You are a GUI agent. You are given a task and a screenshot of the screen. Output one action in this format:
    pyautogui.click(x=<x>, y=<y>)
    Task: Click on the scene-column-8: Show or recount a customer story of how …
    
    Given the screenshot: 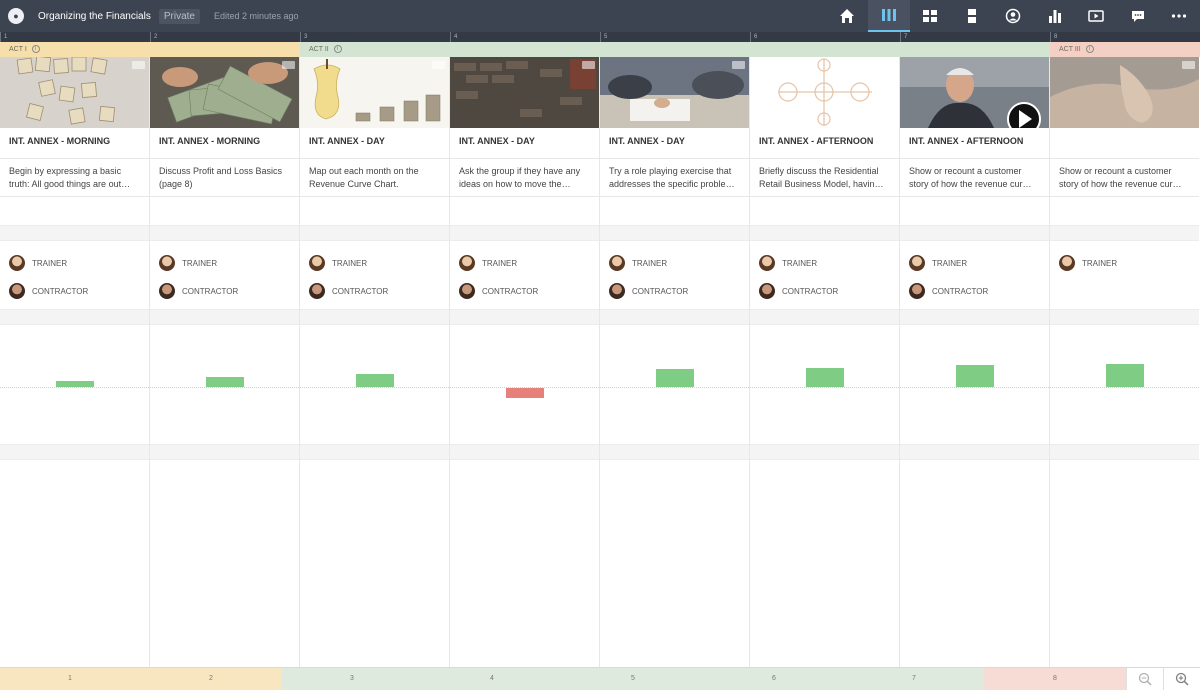 What is the action you would take?
    pyautogui.click(x=1125, y=362)
    